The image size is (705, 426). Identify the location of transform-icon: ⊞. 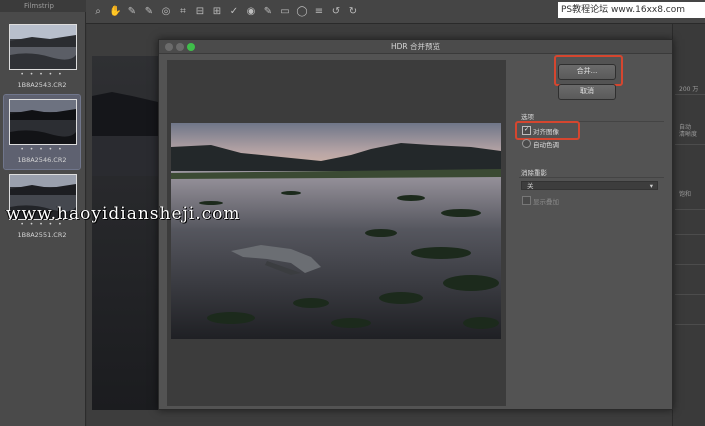
(217, 12).